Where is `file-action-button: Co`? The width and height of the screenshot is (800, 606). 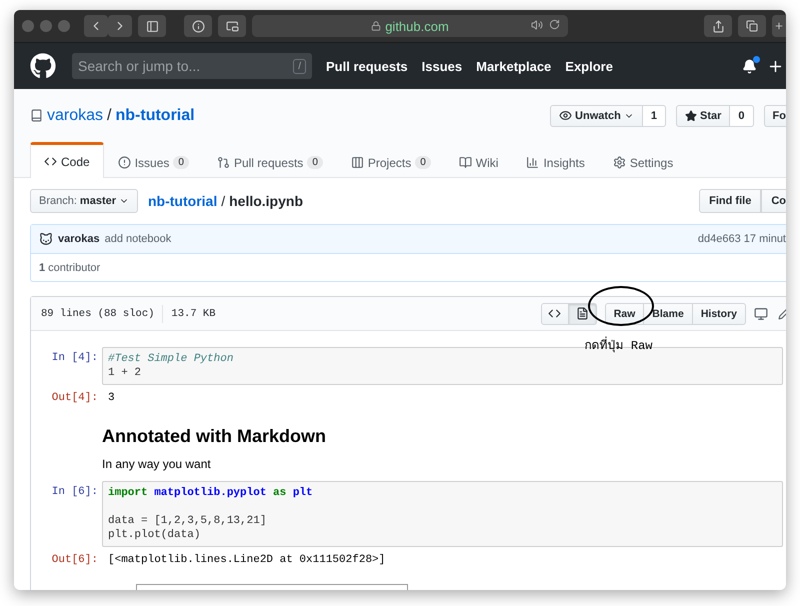 file-action-button: Co is located at coordinates (773, 201).